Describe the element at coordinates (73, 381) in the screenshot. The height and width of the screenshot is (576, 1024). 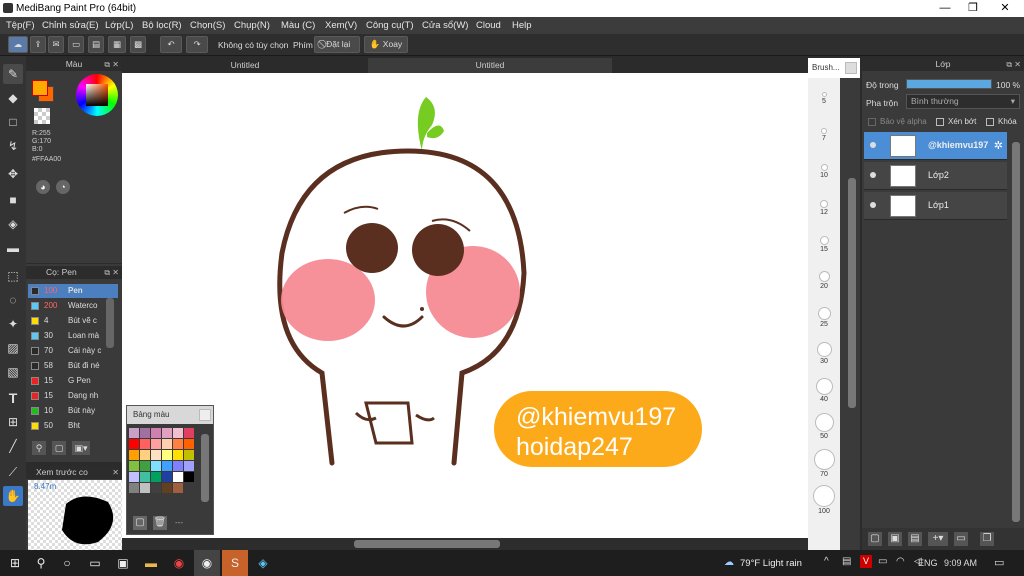
I see `brush-item: 15 G Pen` at that location.